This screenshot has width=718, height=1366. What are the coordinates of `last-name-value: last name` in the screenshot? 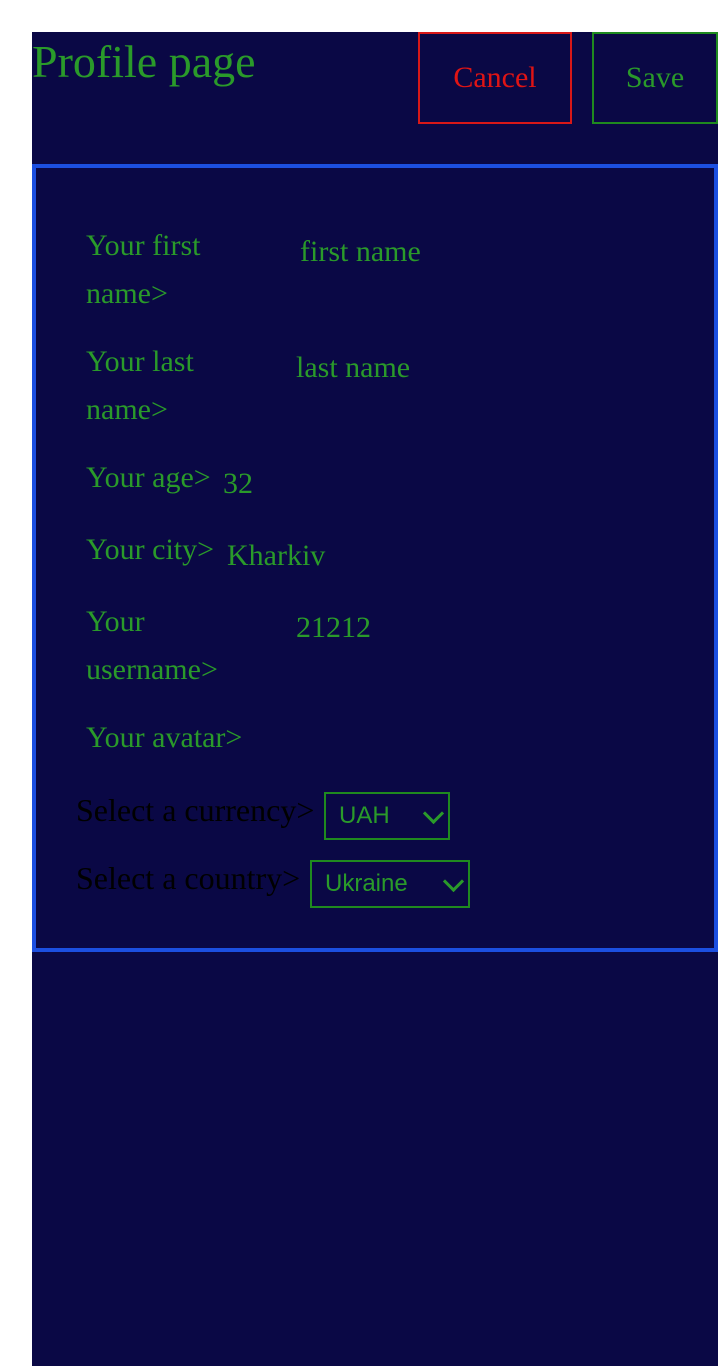 It's located at (353, 368).